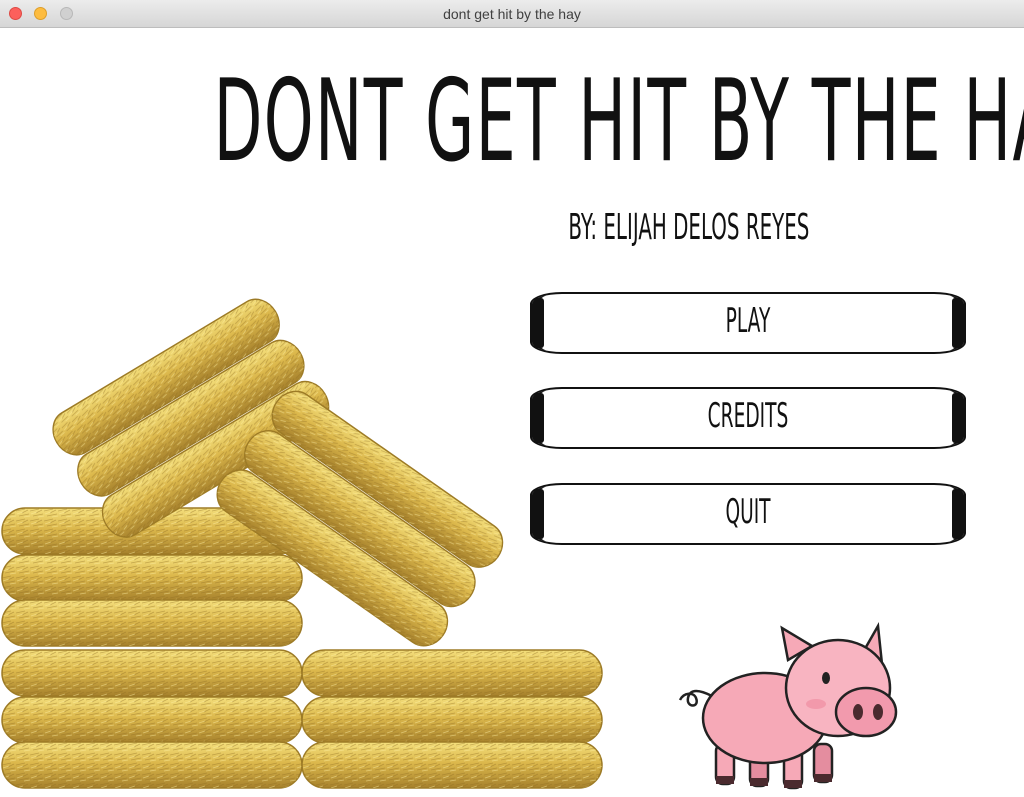 Image resolution: width=1024 pixels, height=797 pixels. What do you see at coordinates (689, 227) in the screenshot?
I see `author-credit: BY: ELIJAH DELOS REYES` at bounding box center [689, 227].